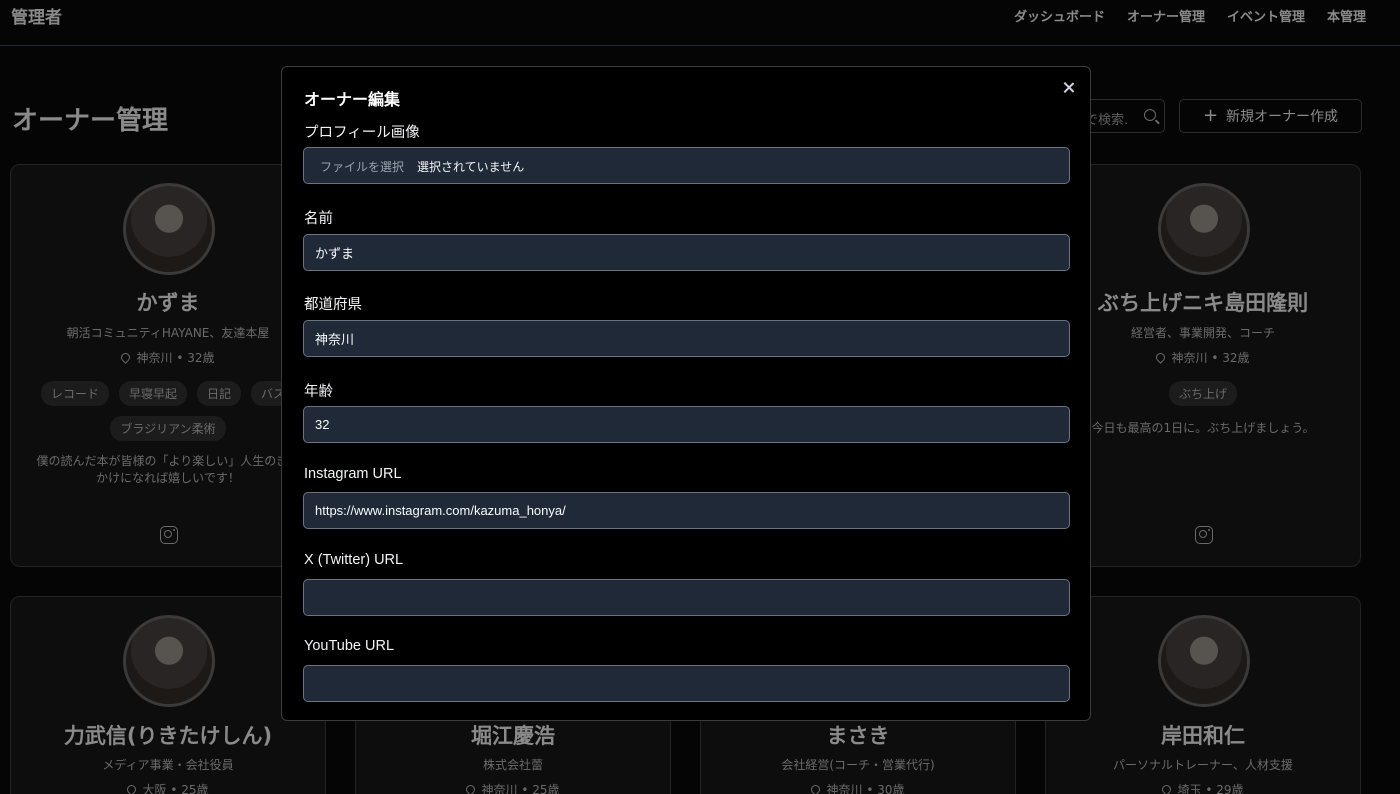 This screenshot has width=1400, height=794. Describe the element at coordinates (354, 560) in the screenshot. I see `twitter-url-label: X (Twitter) URL` at that location.